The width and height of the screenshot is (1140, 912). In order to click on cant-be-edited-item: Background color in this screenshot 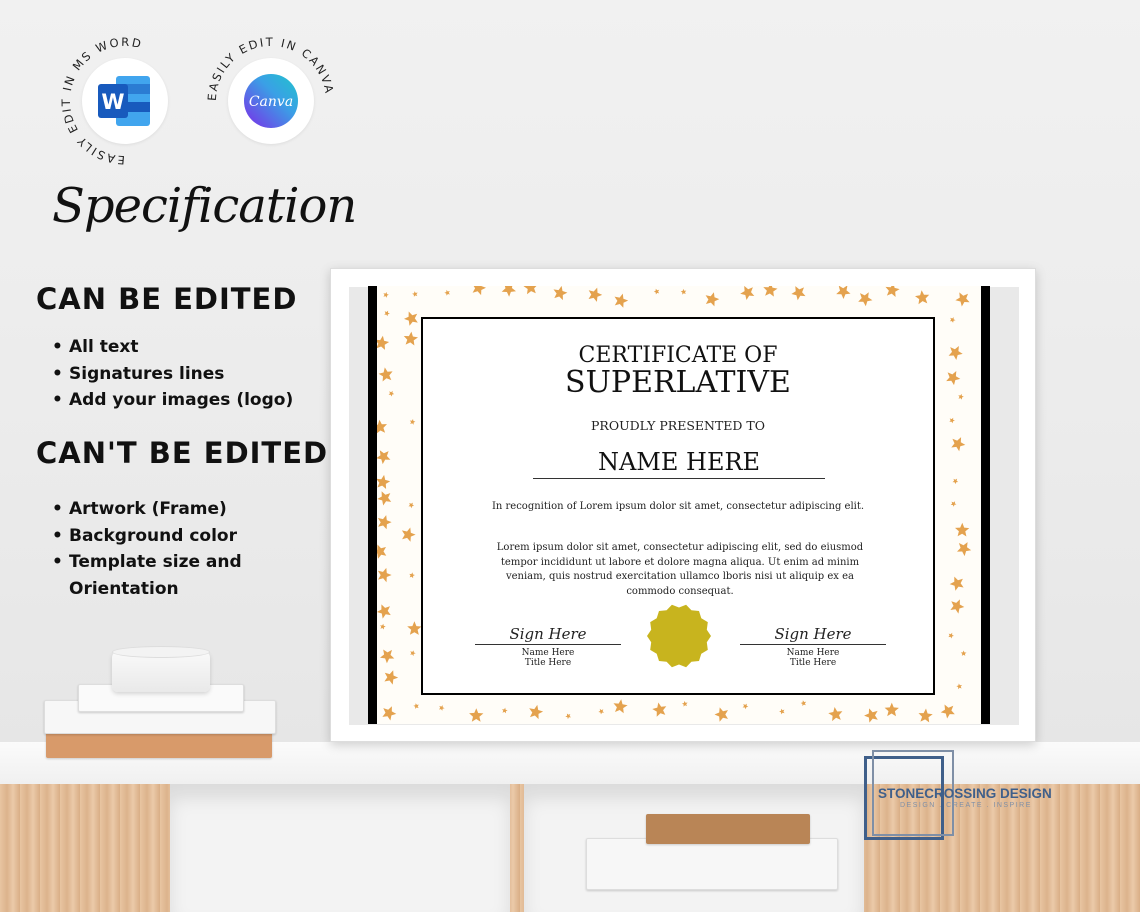, I will do `click(147, 536)`.